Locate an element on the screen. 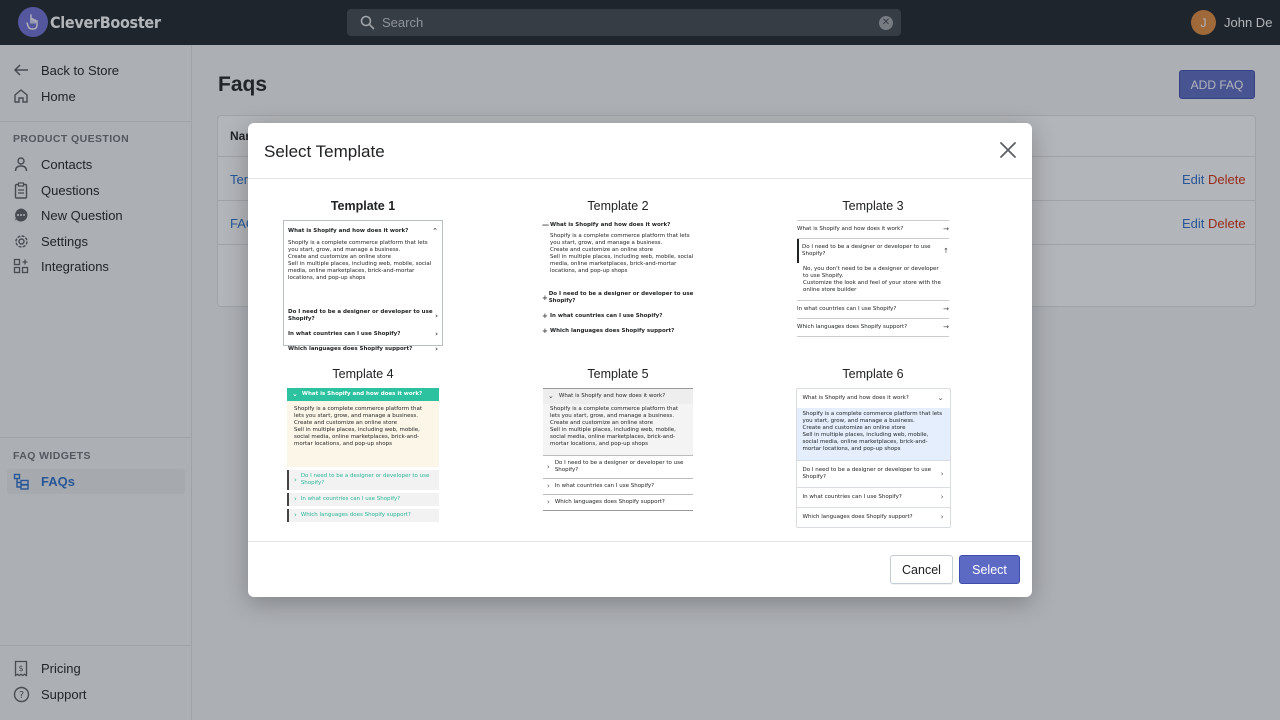 The width and height of the screenshot is (1280, 720). preview-question: + In what countries can I use Shopify? is located at coordinates (618, 314).